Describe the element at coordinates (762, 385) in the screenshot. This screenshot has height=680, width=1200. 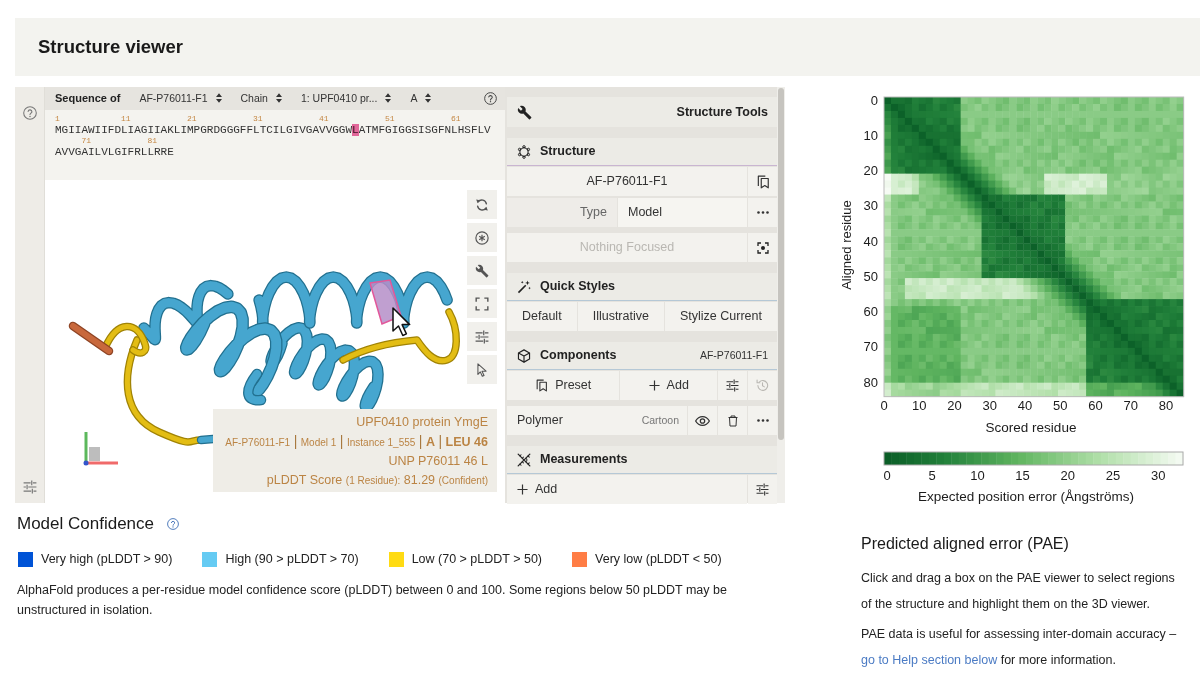
I see `history-icon` at that location.